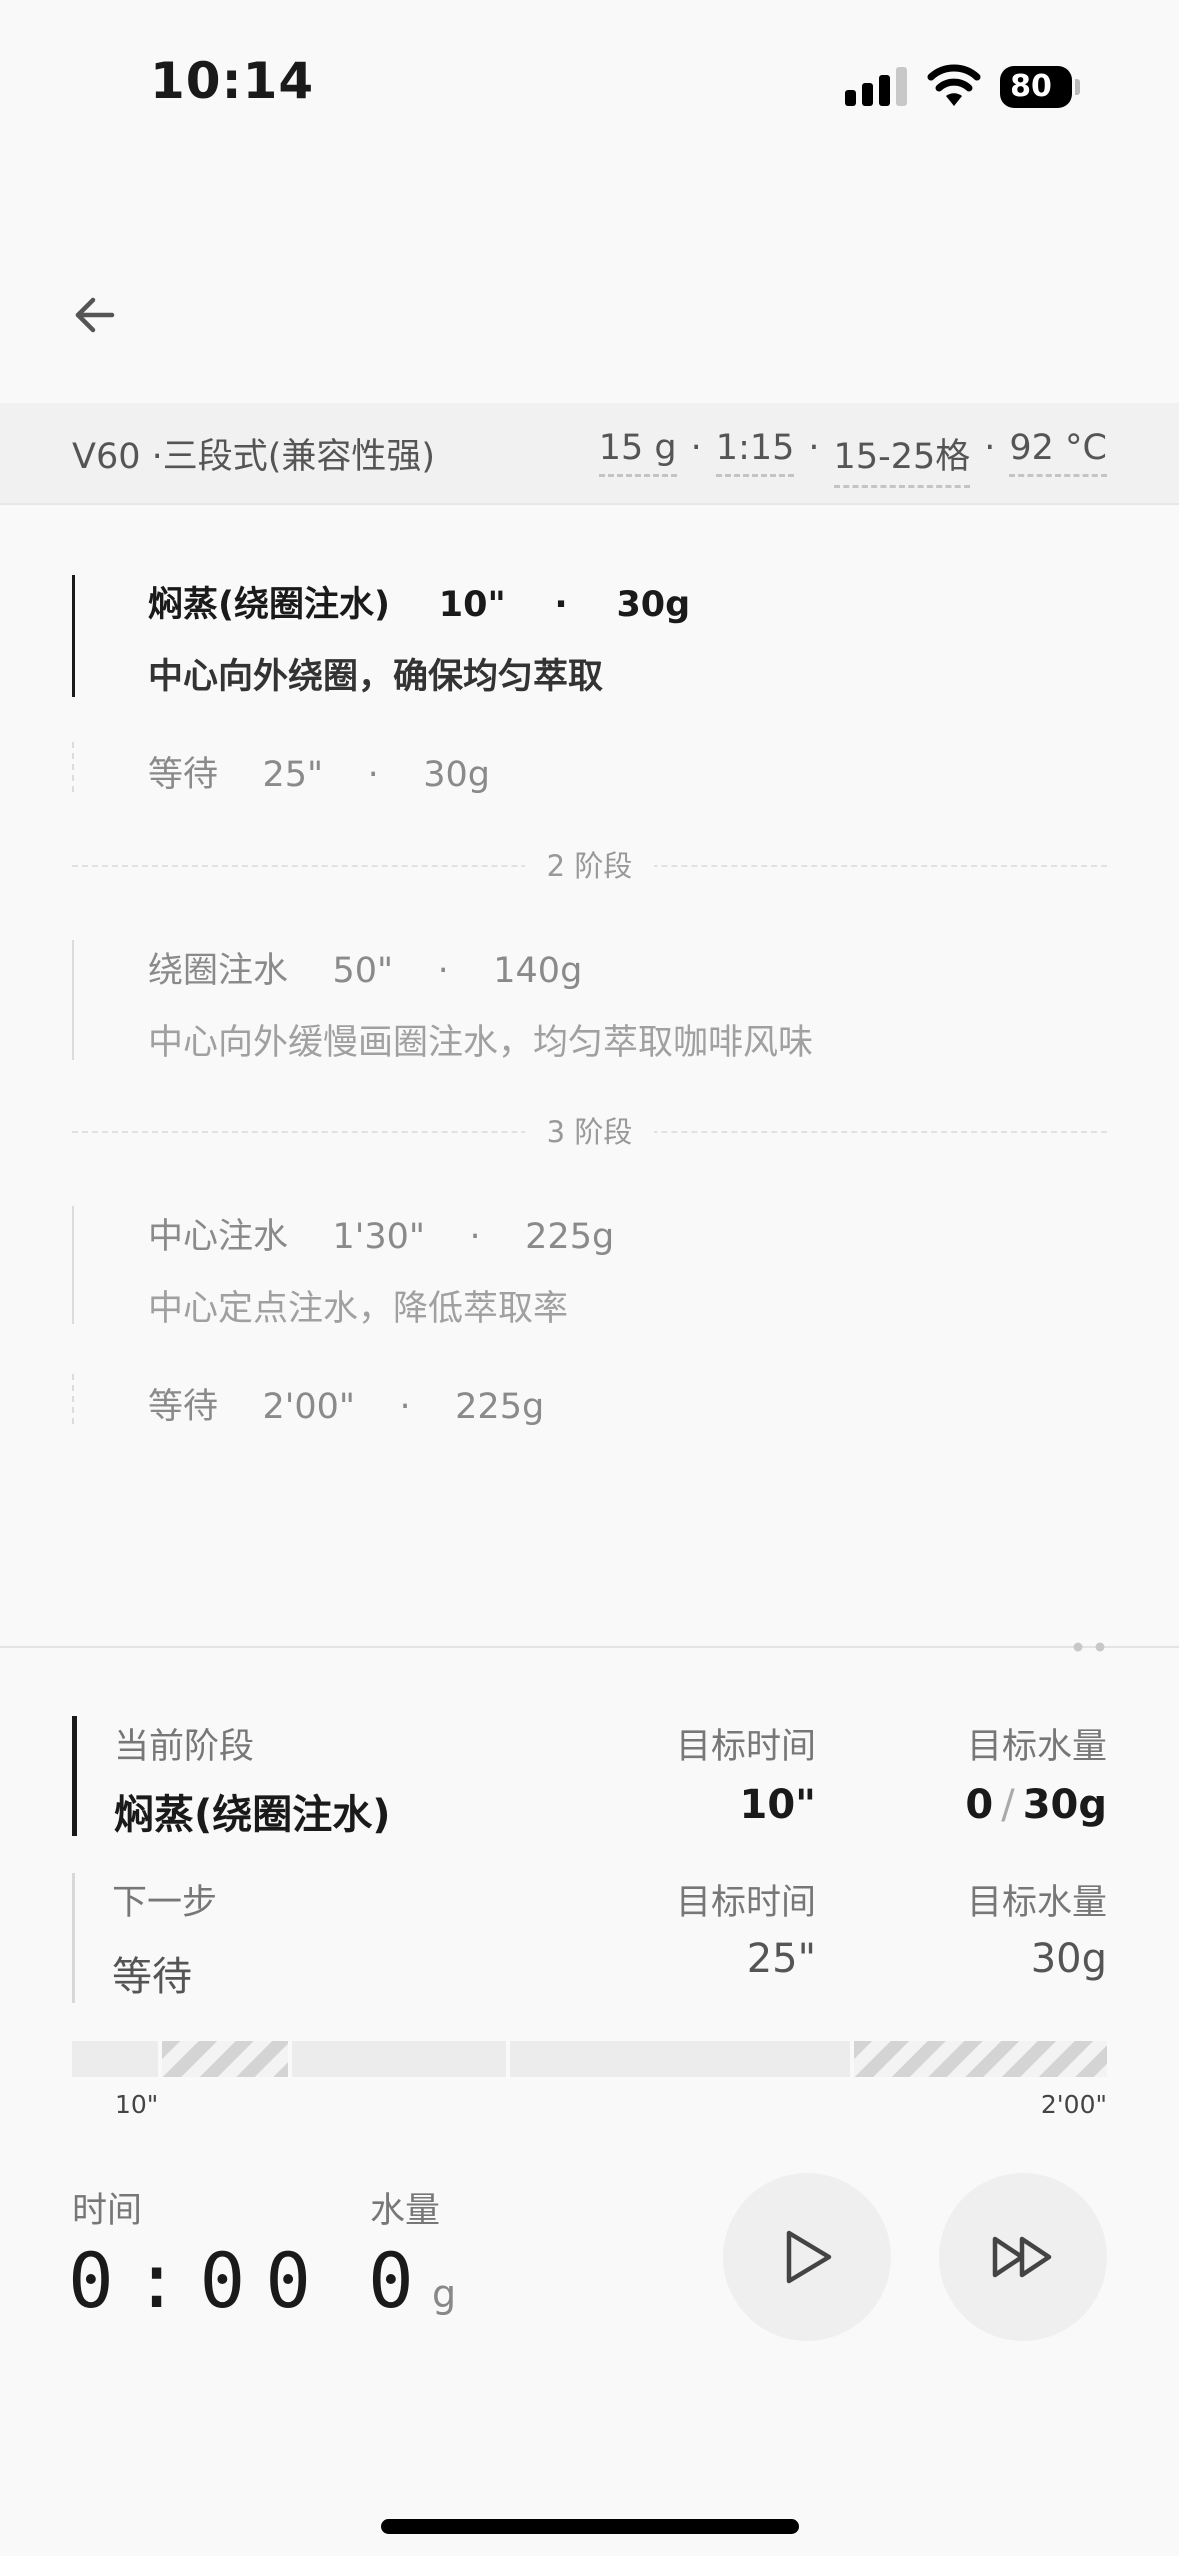 The width and height of the screenshot is (1179, 2556). I want to click on back-button, so click(94, 315).